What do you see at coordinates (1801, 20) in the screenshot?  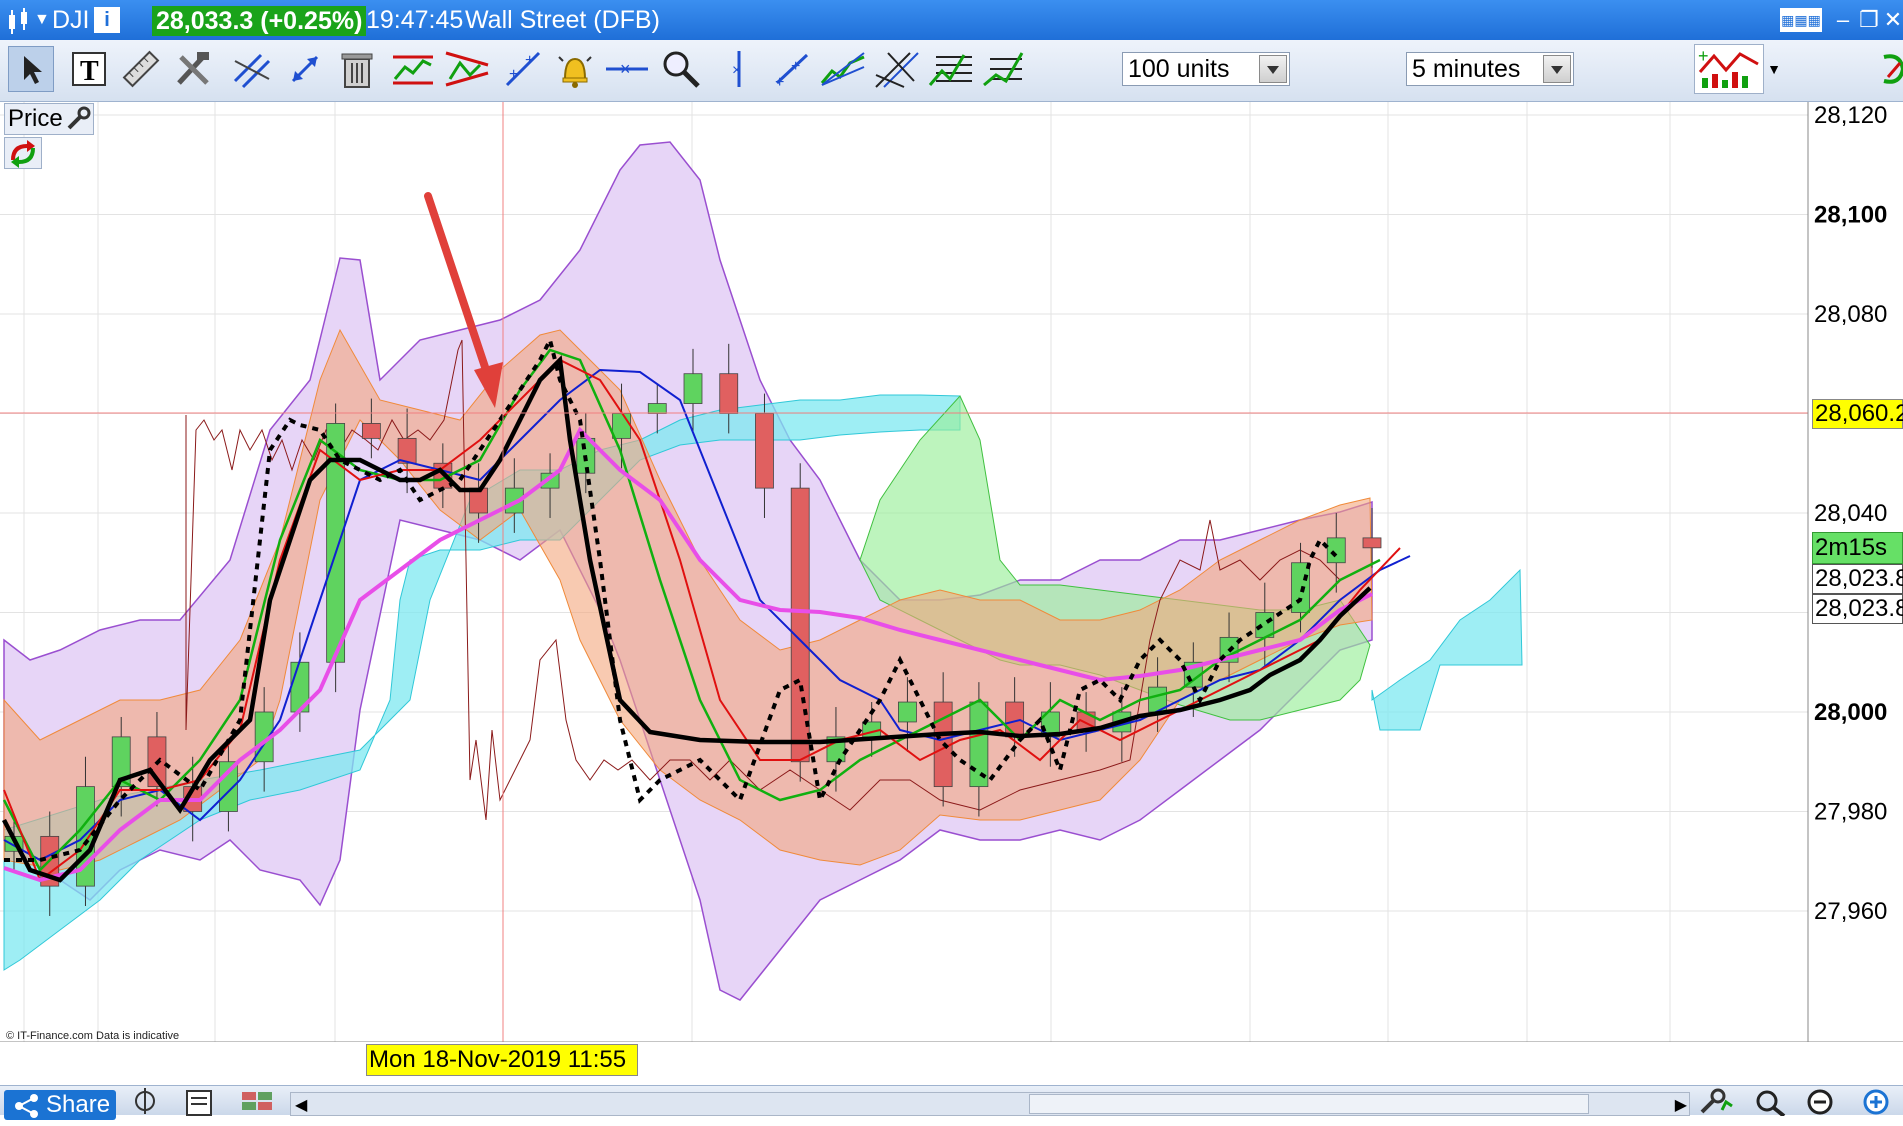 I see `keyboard-icon: ▦▦▦` at bounding box center [1801, 20].